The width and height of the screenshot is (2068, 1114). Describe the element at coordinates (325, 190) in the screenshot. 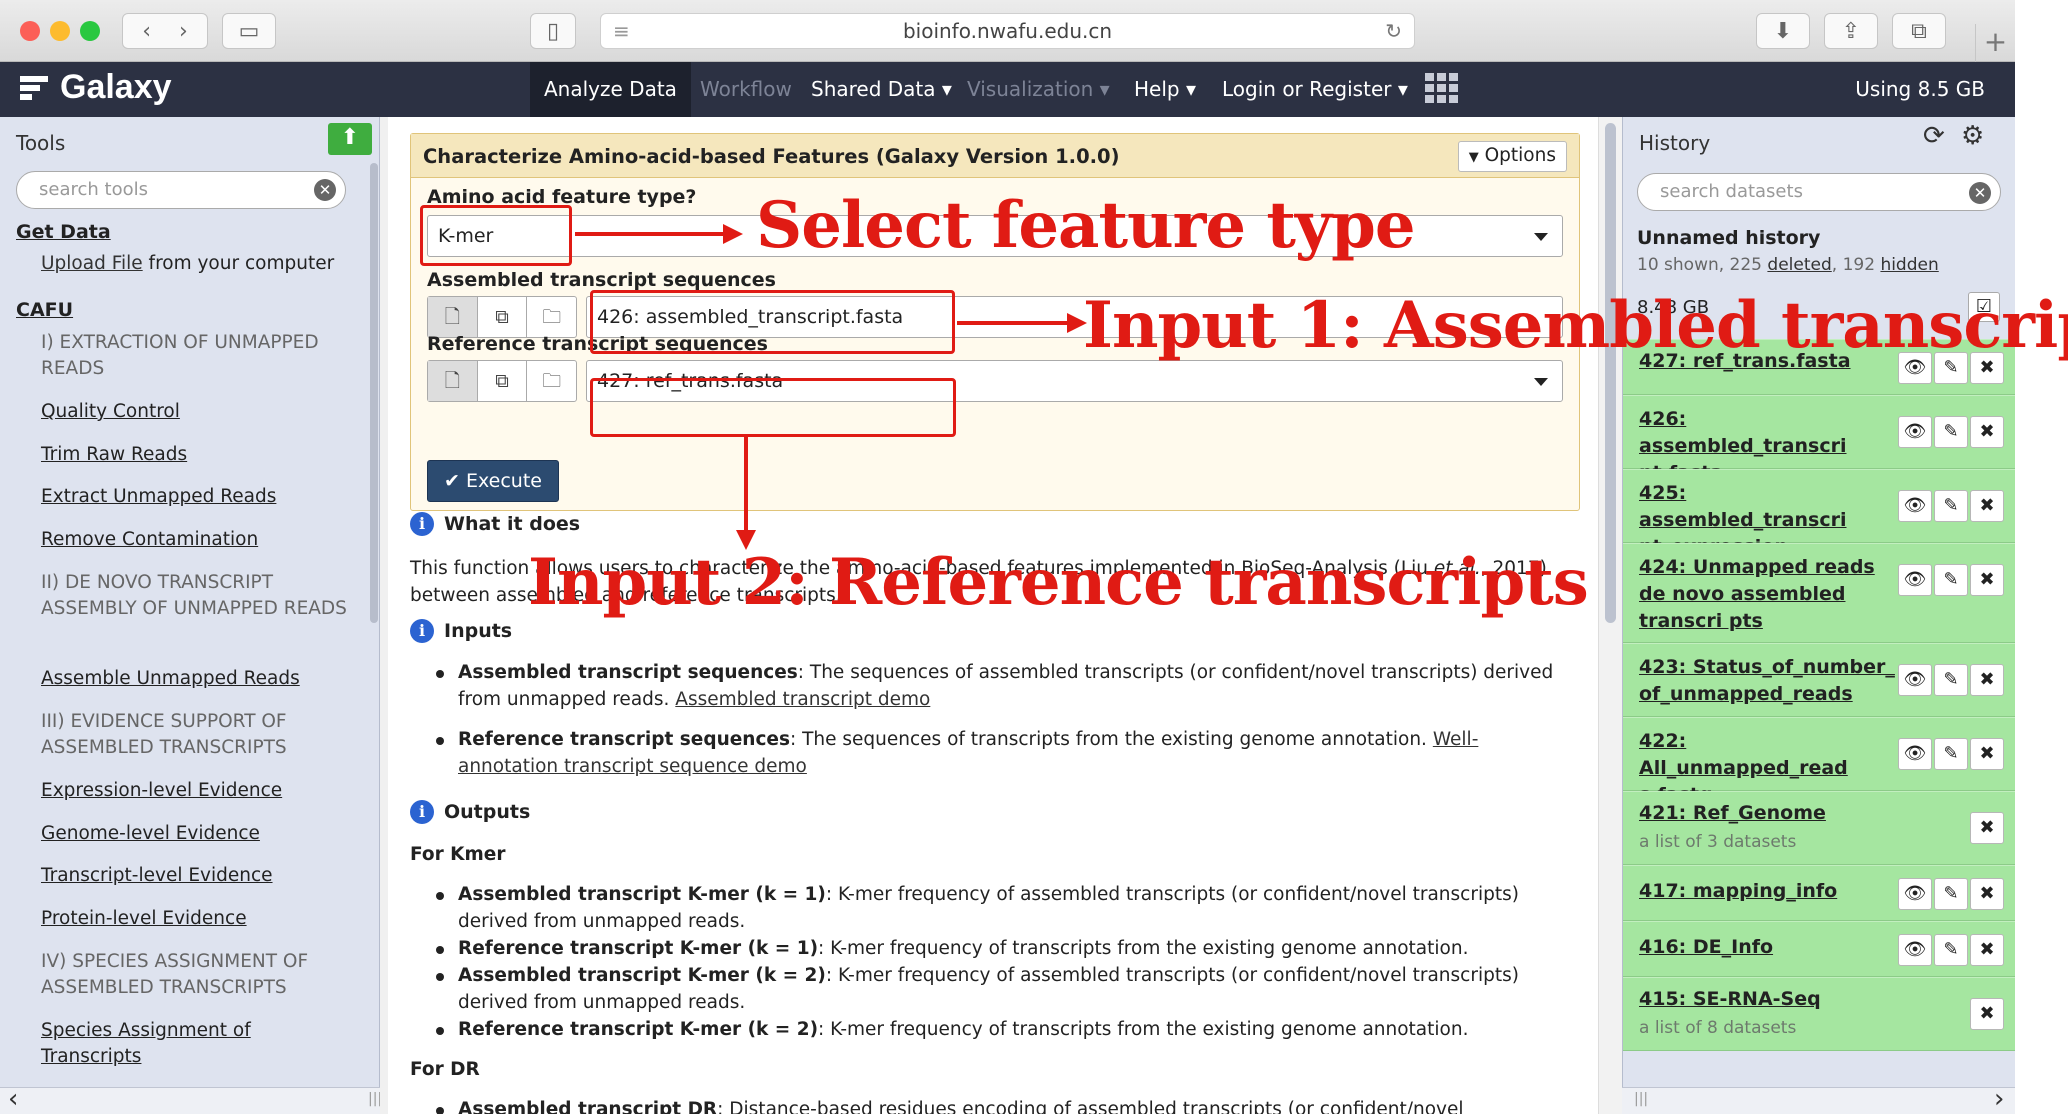

I see `clear-search-icon: ✕` at that location.